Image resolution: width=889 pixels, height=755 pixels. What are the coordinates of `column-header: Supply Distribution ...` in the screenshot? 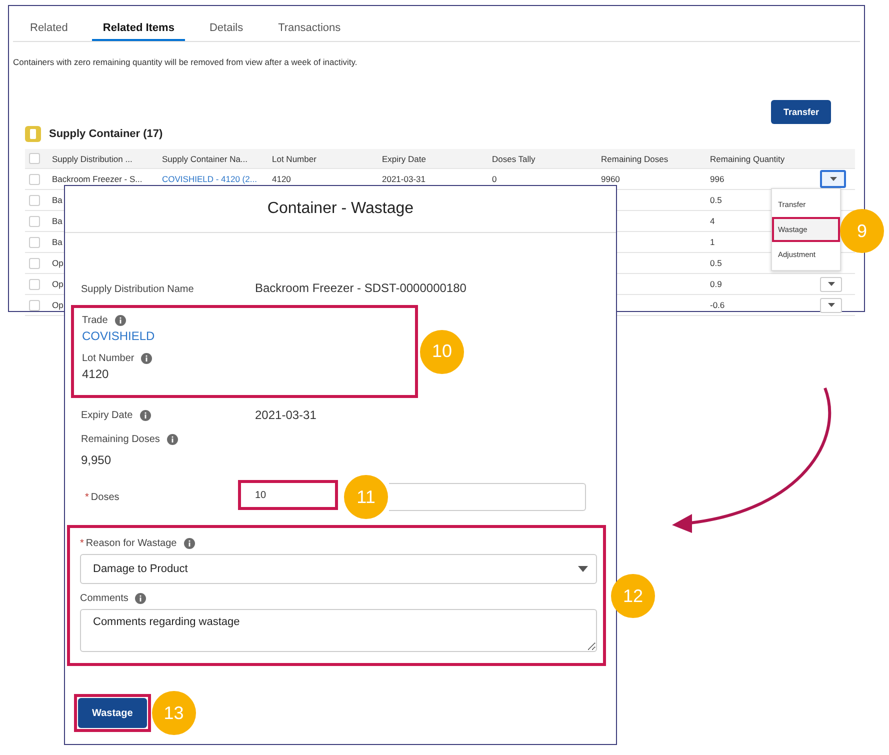 It's located at (92, 159).